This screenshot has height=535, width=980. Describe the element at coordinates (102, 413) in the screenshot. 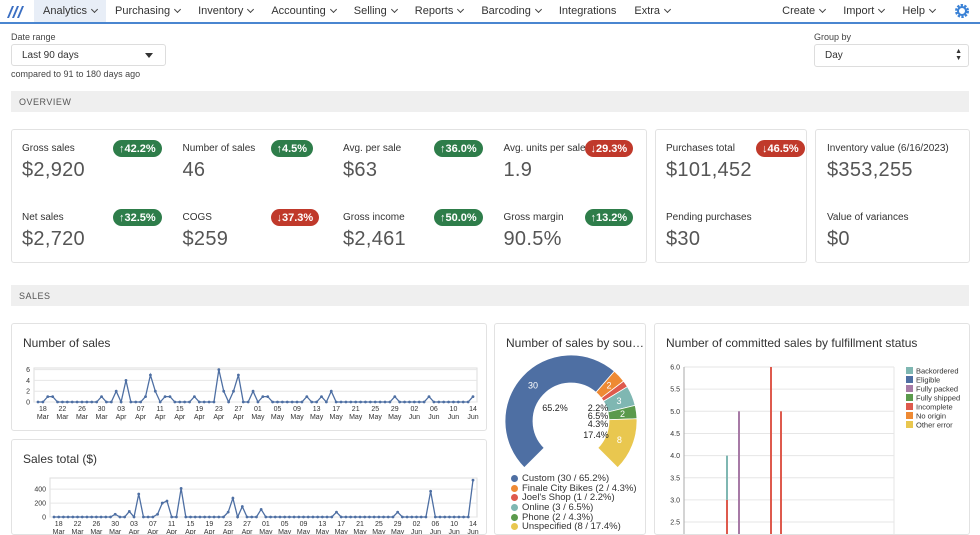

I see `x-tick-label: 30 Mar` at that location.